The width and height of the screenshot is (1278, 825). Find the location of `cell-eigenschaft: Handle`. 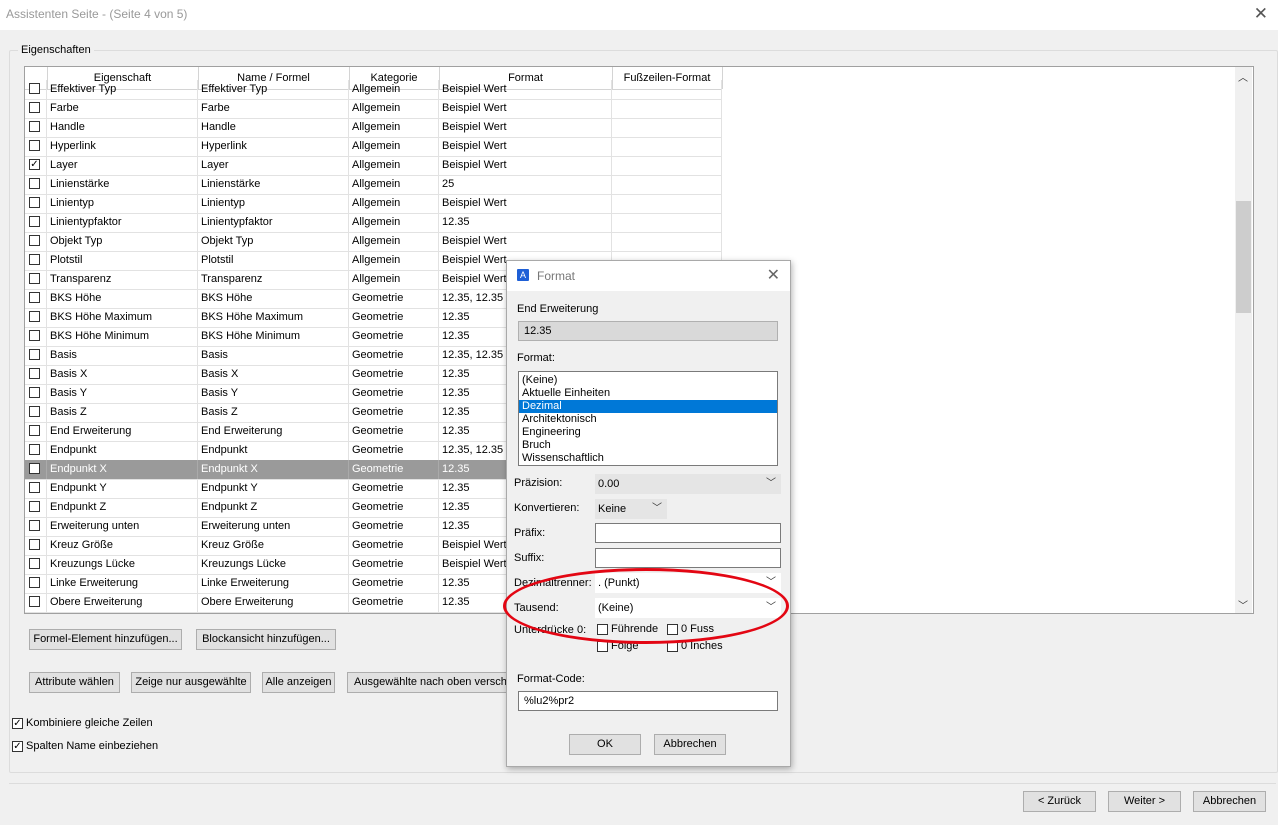

cell-eigenschaft: Handle is located at coordinates (122, 127).